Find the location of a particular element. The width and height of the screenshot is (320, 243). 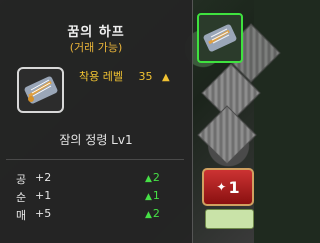

divider is located at coordinates (95, 159).